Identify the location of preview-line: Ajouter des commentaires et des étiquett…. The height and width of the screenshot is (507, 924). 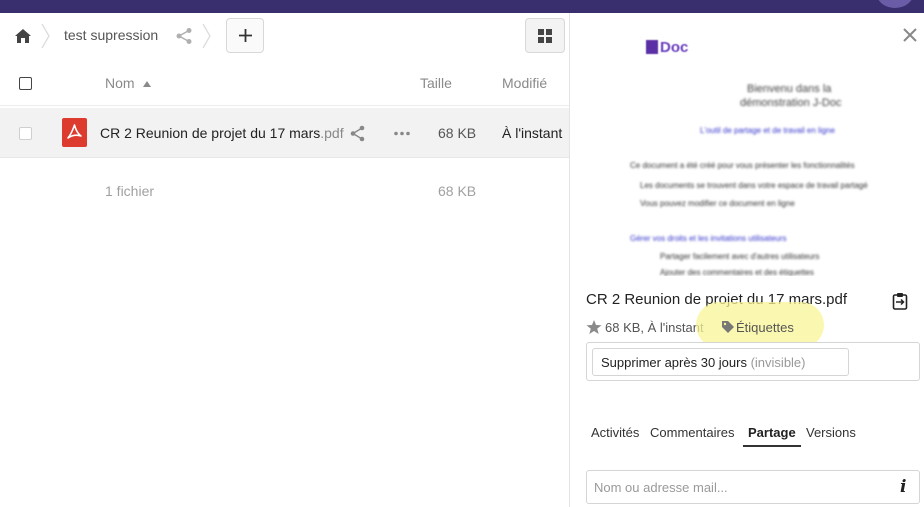
(737, 272).